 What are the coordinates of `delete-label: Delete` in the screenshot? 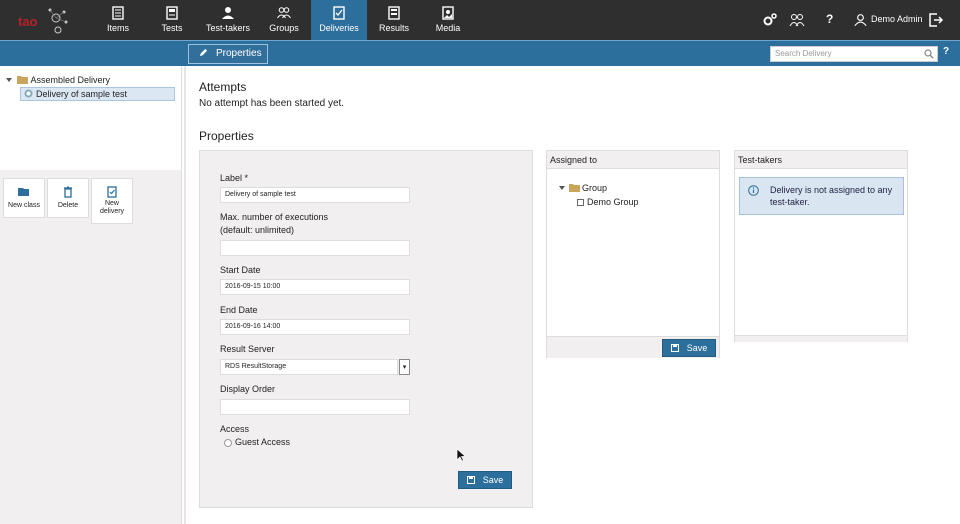 It's located at (68, 205).